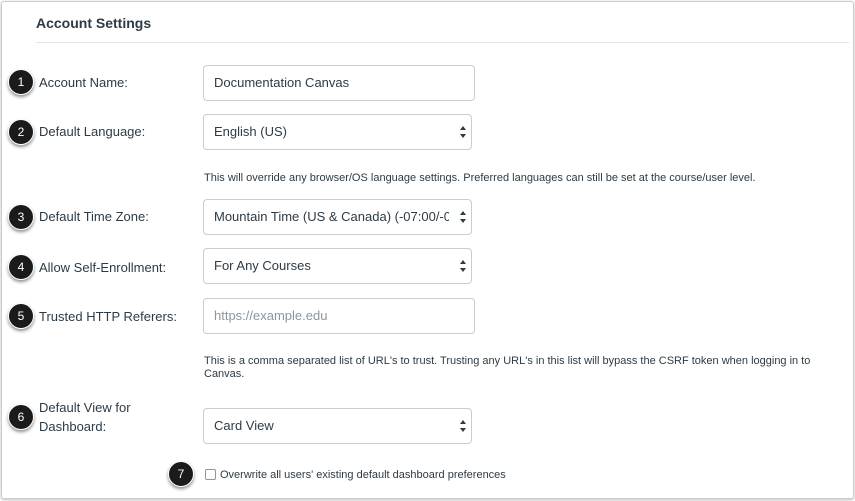 Image resolution: width=855 pixels, height=501 pixels. What do you see at coordinates (442, 42) in the screenshot?
I see `section-divider` at bounding box center [442, 42].